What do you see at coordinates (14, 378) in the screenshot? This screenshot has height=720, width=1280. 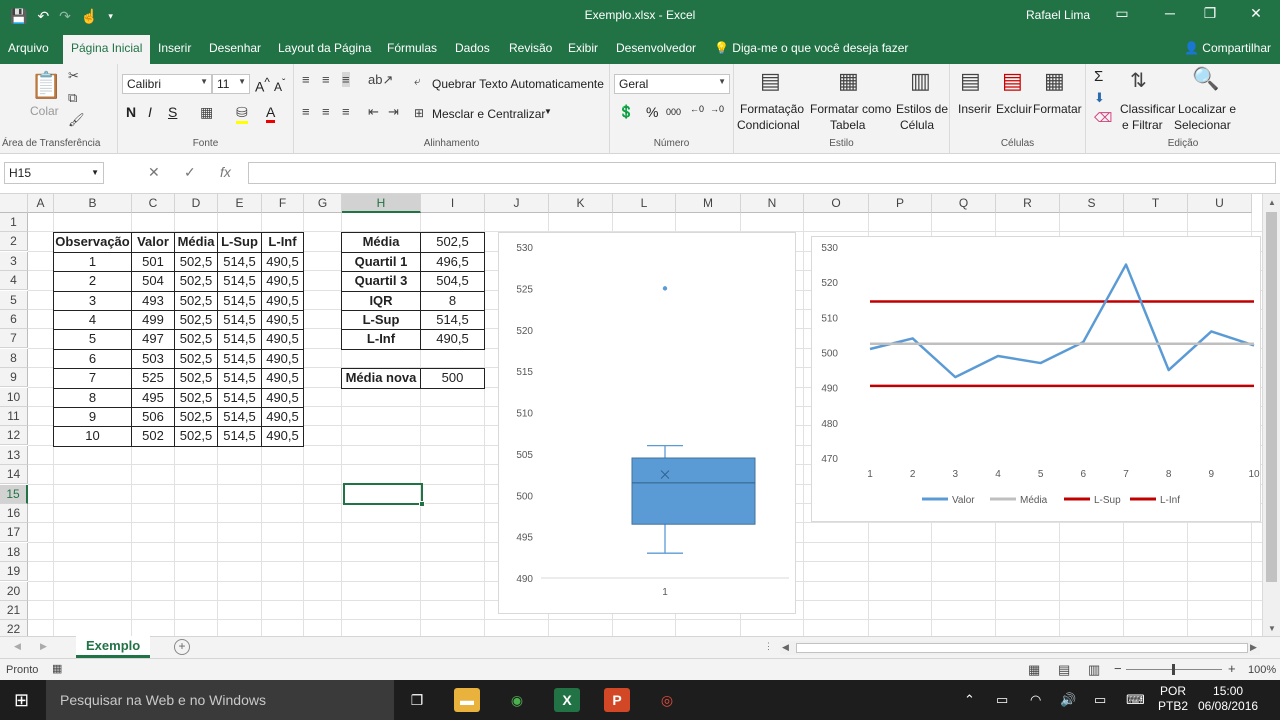 I see `row-header-9: 9` at bounding box center [14, 378].